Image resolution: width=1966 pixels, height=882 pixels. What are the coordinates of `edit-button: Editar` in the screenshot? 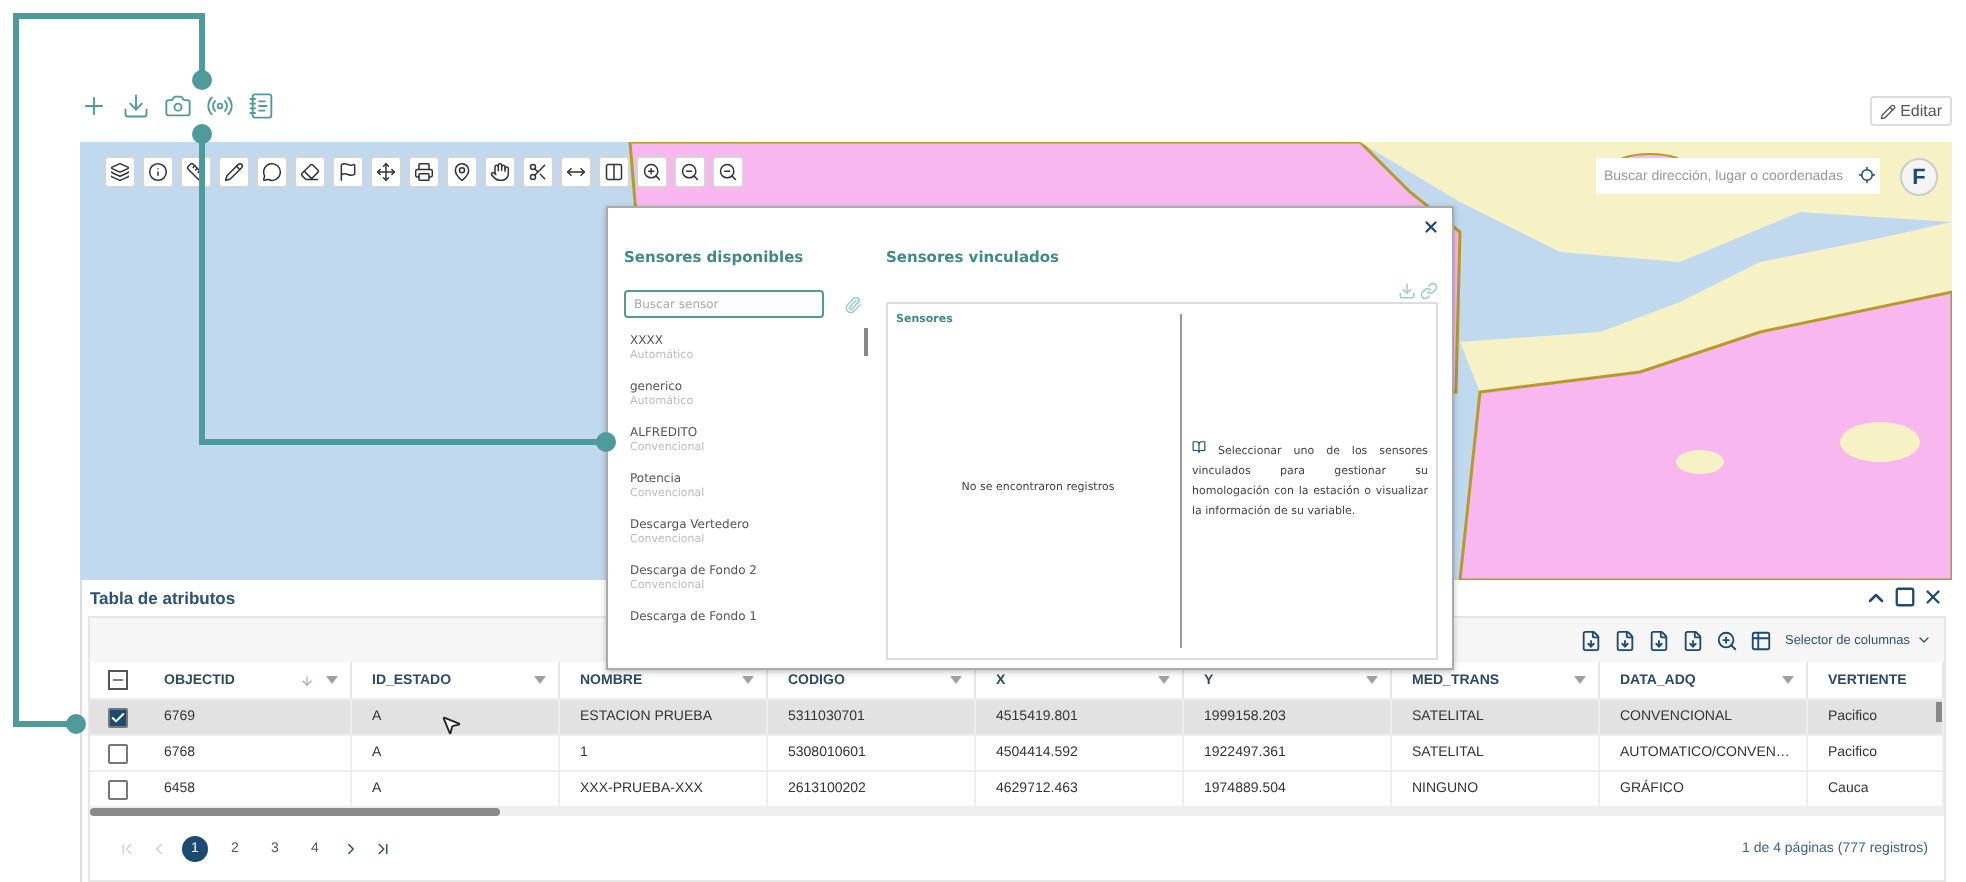 It's located at (1911, 111).